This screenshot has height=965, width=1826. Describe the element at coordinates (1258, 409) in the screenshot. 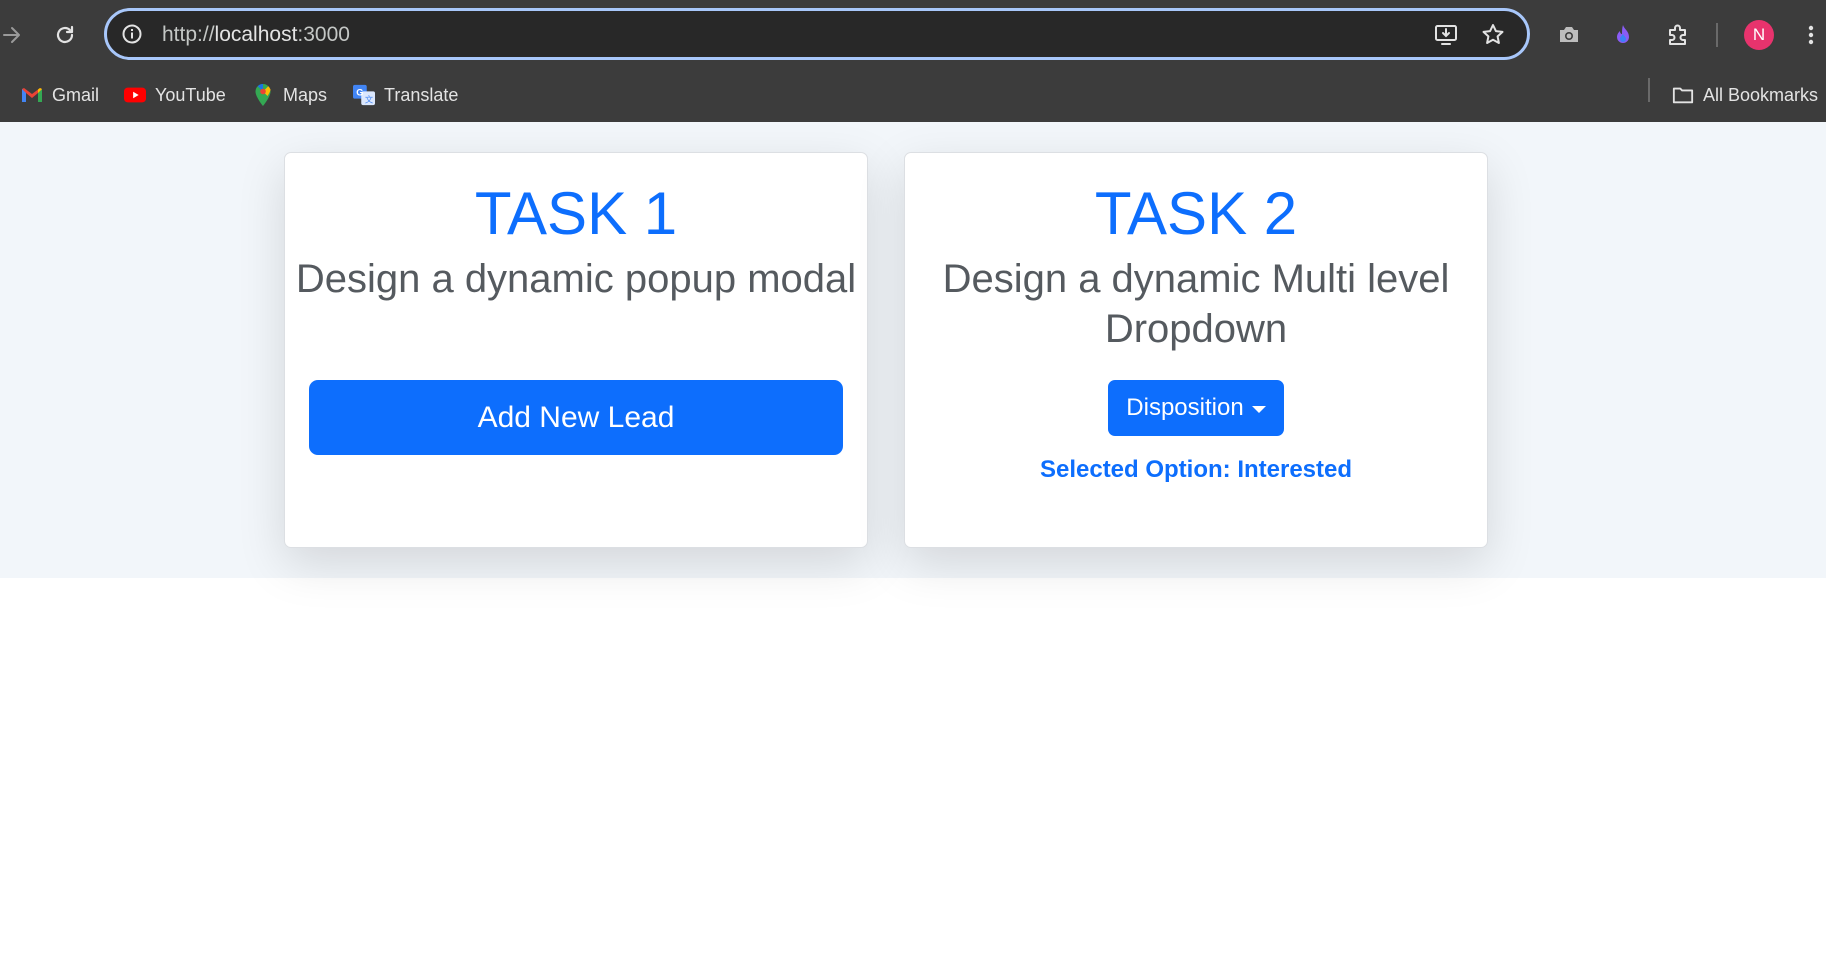

I see `caret-down-icon` at that location.